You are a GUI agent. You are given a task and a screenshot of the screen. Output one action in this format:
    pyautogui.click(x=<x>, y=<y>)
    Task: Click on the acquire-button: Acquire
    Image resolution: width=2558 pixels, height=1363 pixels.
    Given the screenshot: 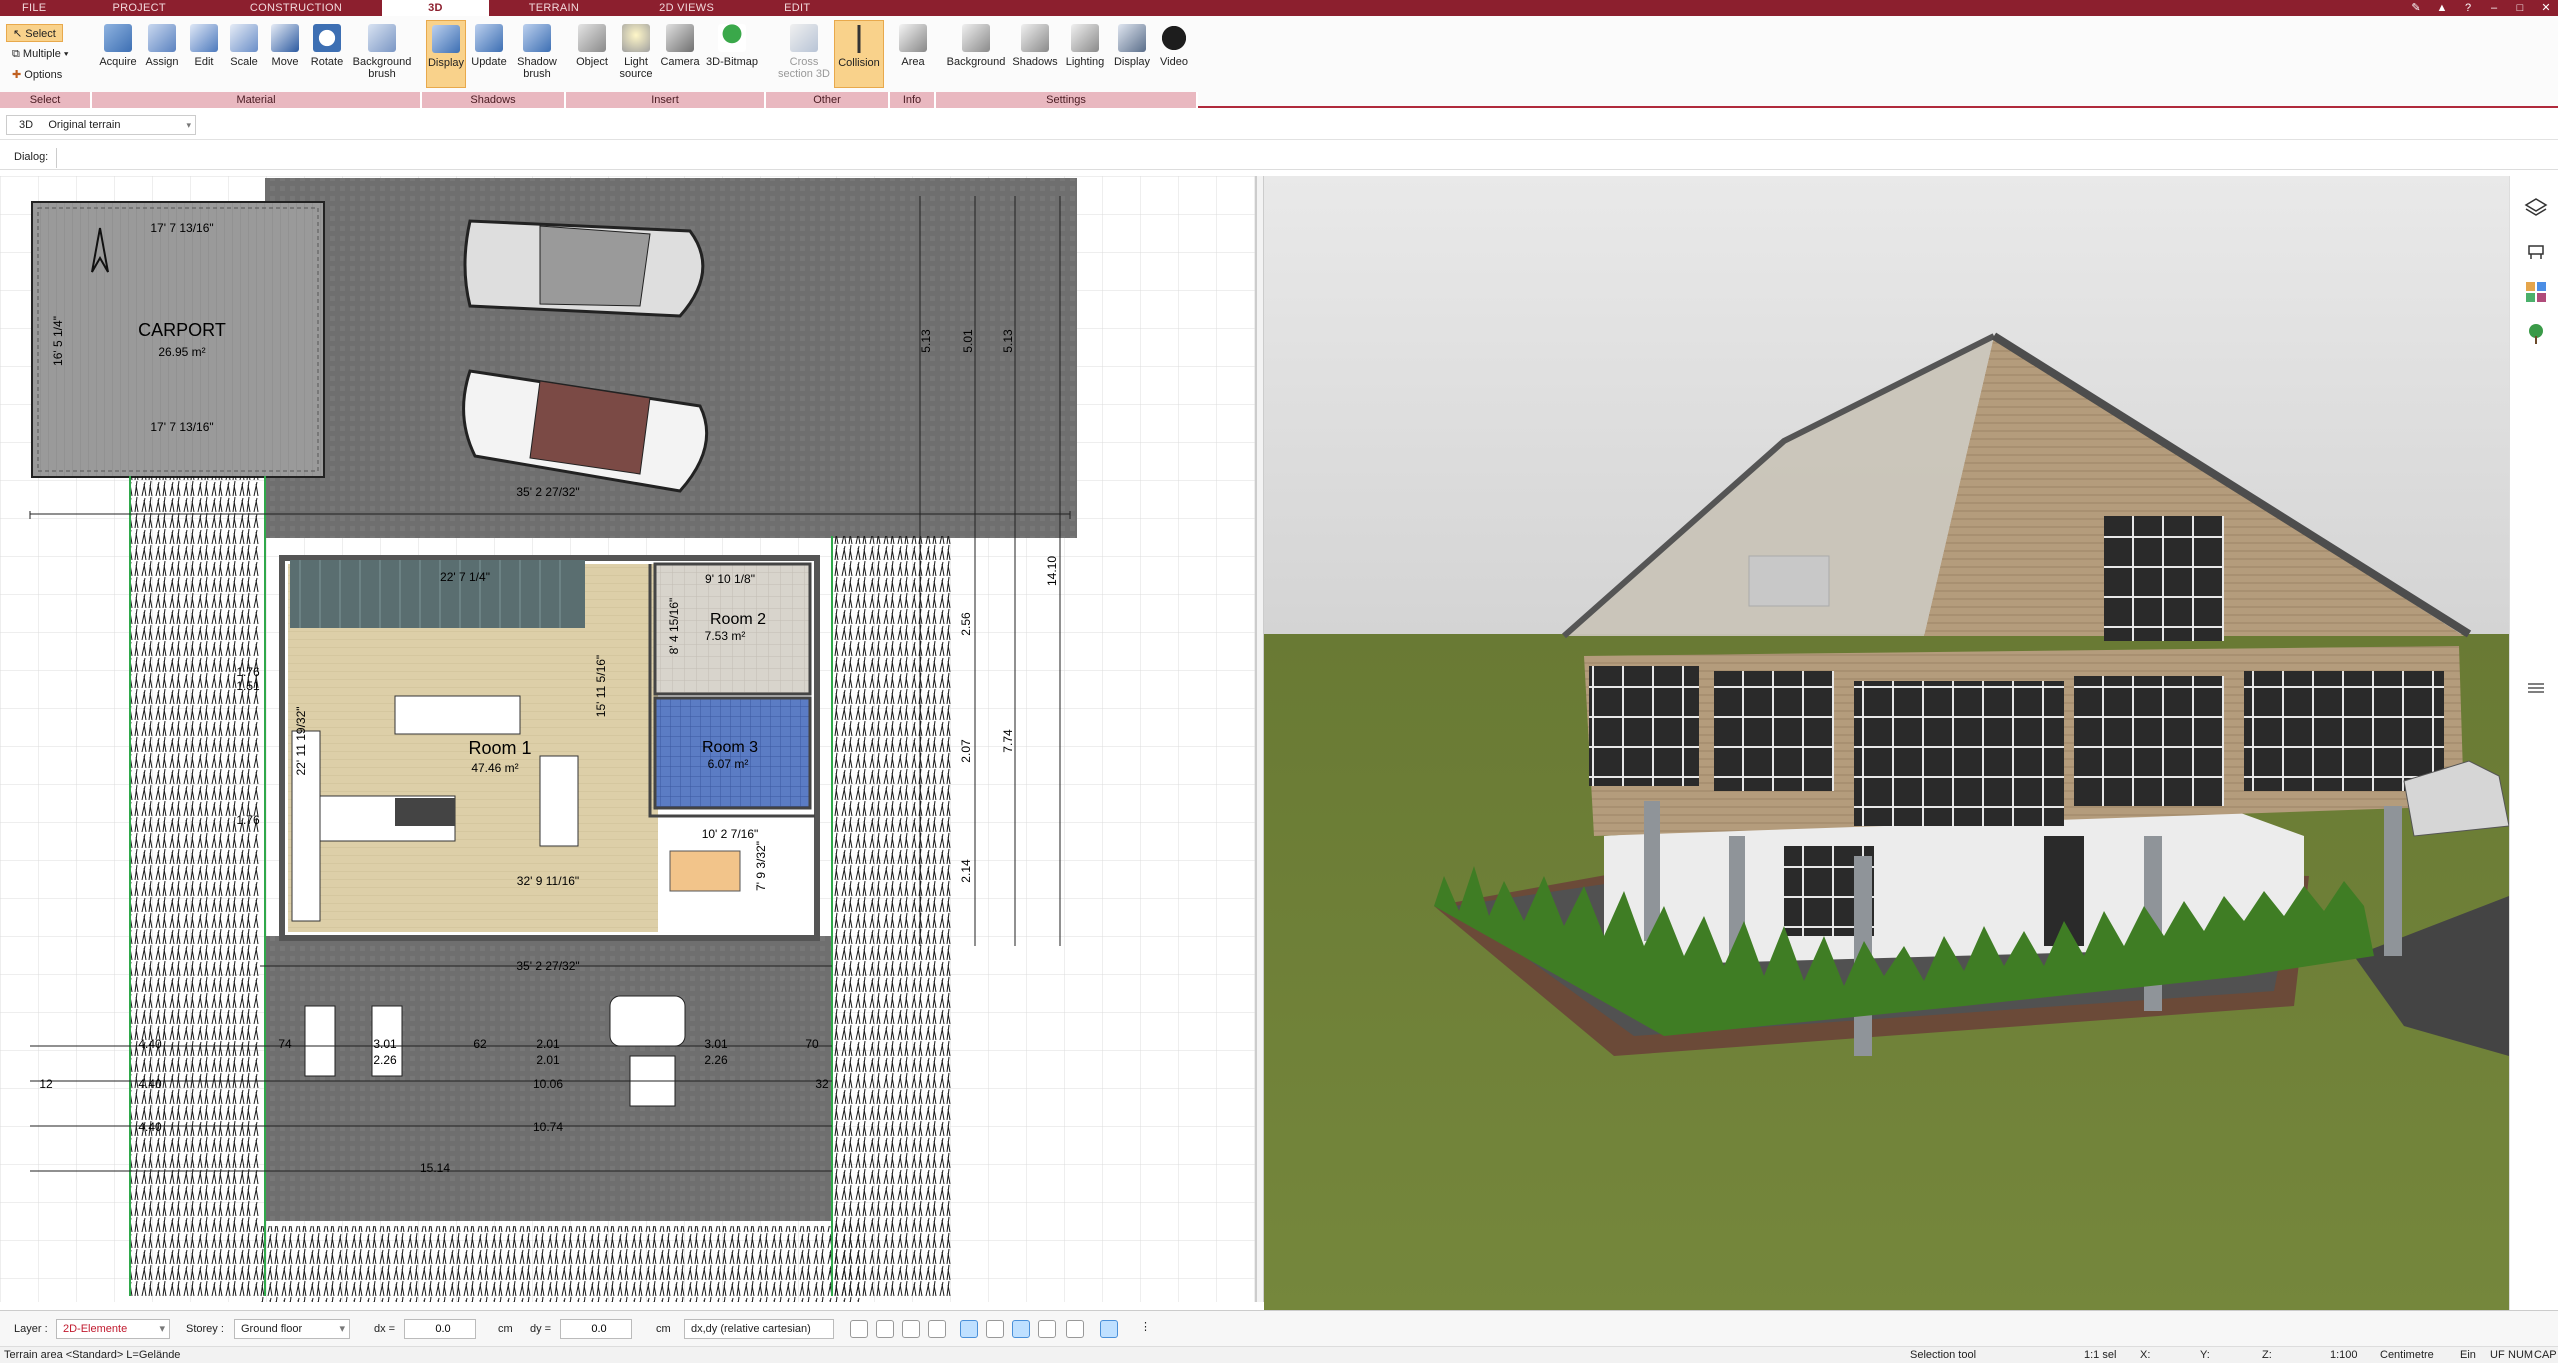 What is the action you would take?
    pyautogui.click(x=118, y=54)
    